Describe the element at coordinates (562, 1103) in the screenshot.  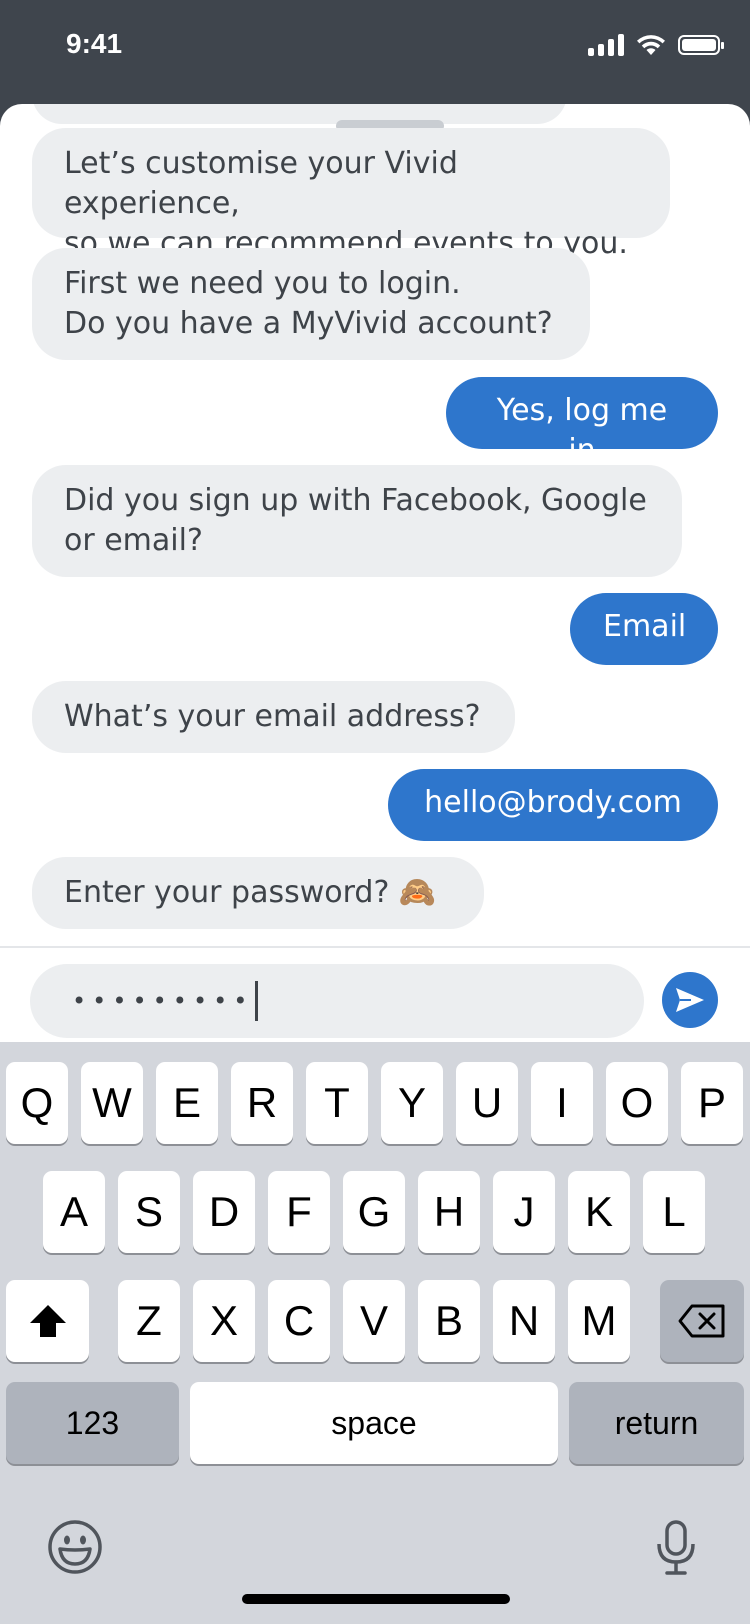
I see `key-i: I` at that location.